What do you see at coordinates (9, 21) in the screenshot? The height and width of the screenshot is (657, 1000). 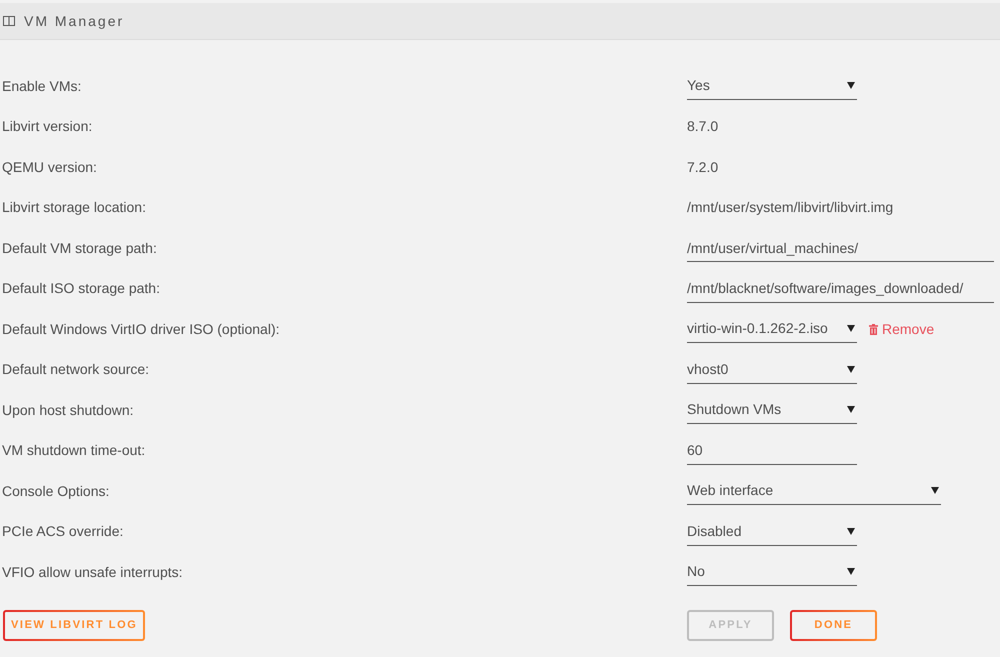 I see `columns-icon` at bounding box center [9, 21].